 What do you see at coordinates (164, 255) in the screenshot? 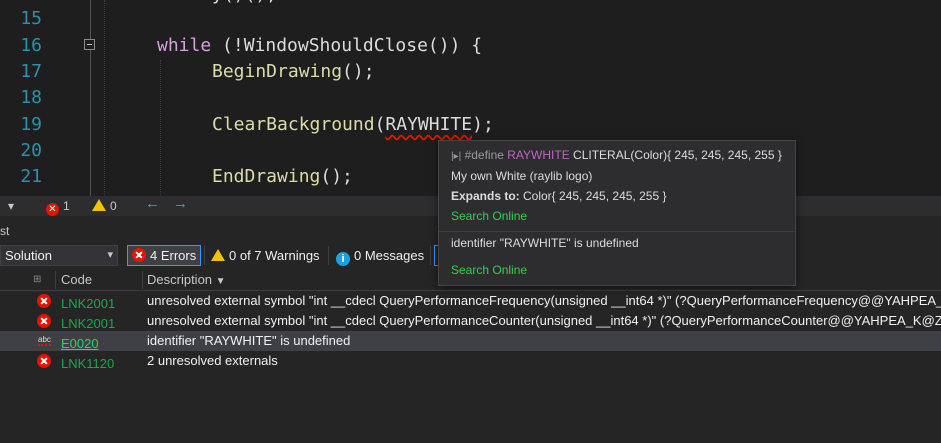
I see `errors-filter-button: 4 Errors` at bounding box center [164, 255].